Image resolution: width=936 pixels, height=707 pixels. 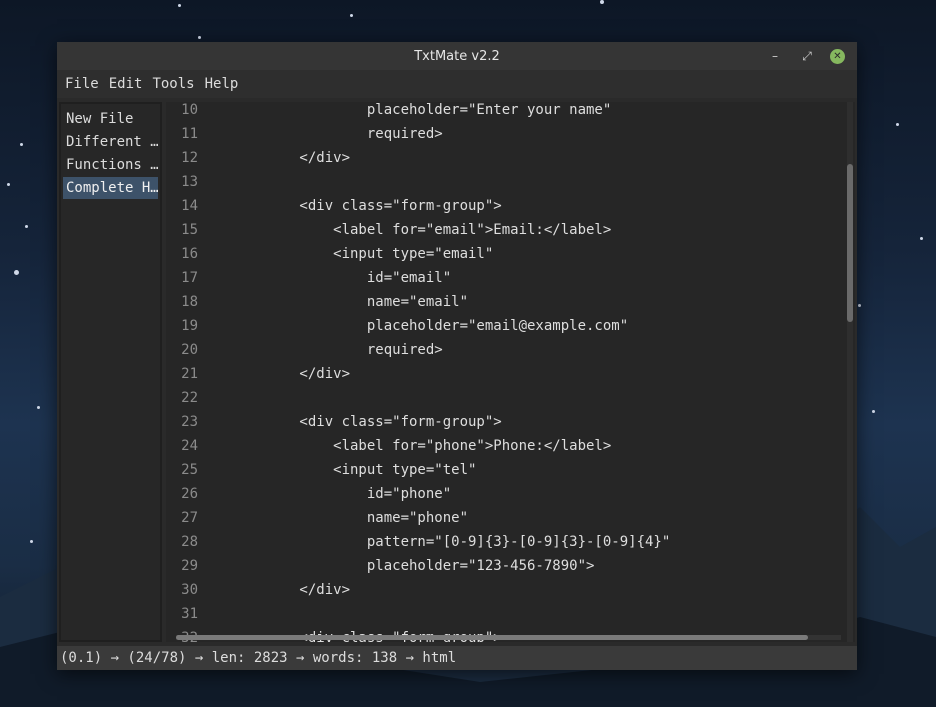 I want to click on line-number: 23, so click(x=189, y=422).